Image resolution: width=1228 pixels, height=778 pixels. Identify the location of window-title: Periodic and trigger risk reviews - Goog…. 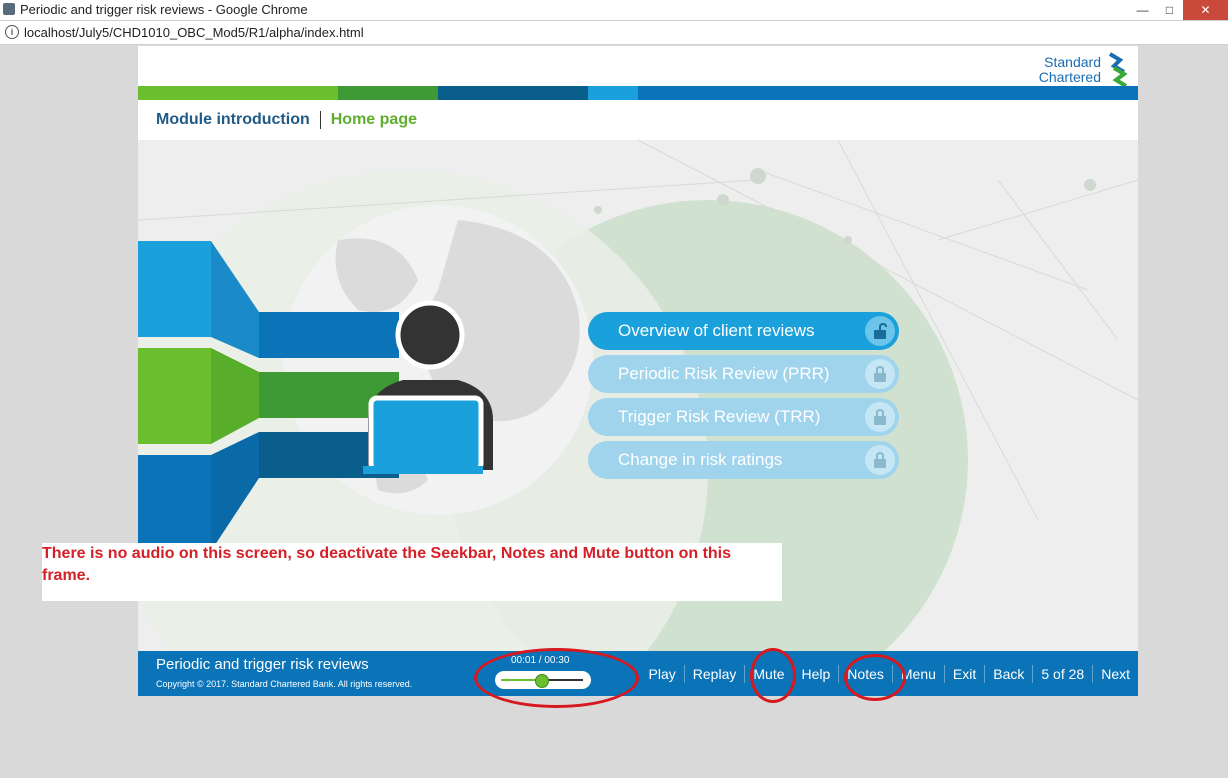
(164, 9).